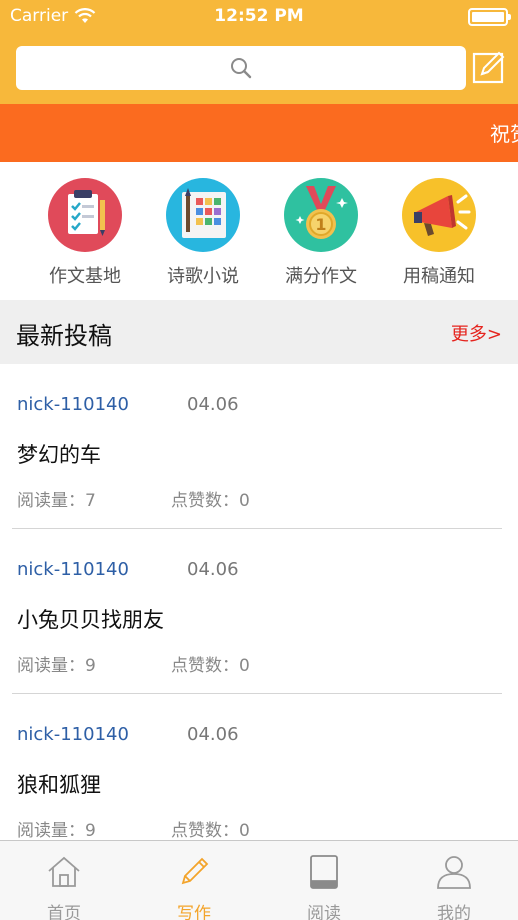 This screenshot has width=518, height=920. I want to click on post-title: 梦幻的车, so click(59, 454).